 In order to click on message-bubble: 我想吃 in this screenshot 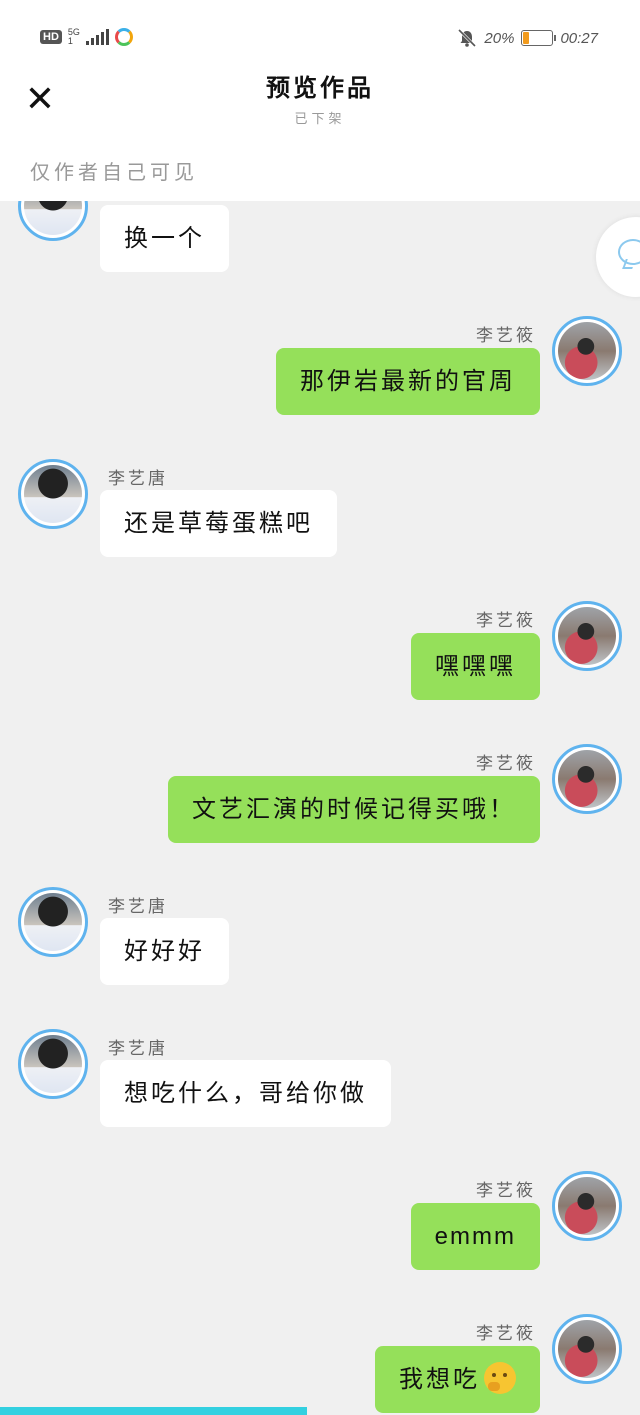, I will do `click(457, 1379)`.